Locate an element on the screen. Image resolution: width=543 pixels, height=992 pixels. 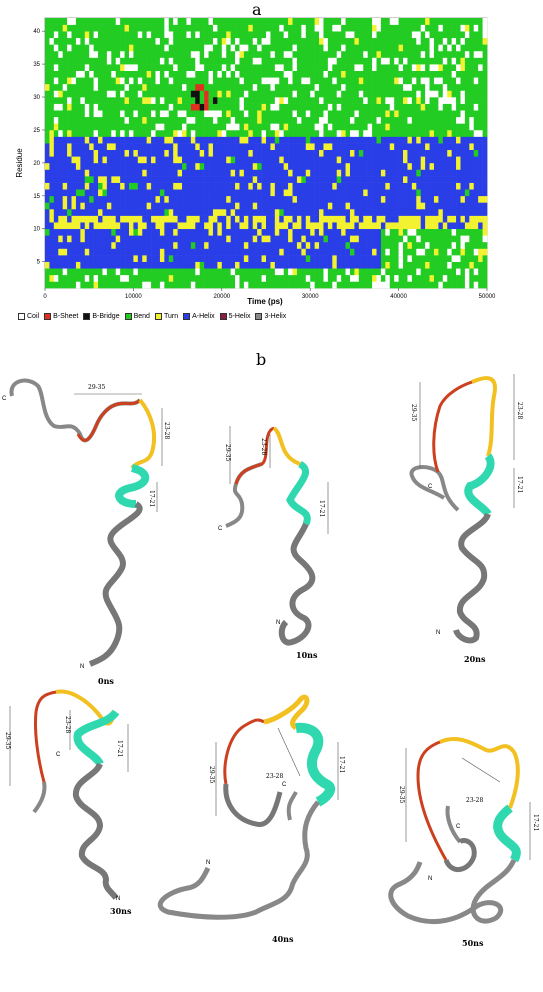
y-tick-label: 20 is located at coordinates (36, 164).